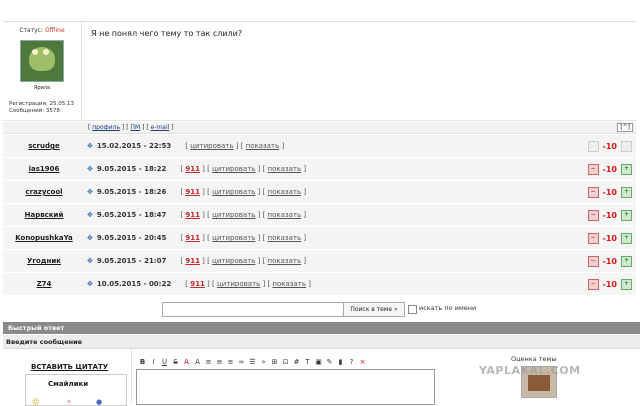 The image size is (640, 406). I want to click on status-label: Статус:, so click(31, 30).